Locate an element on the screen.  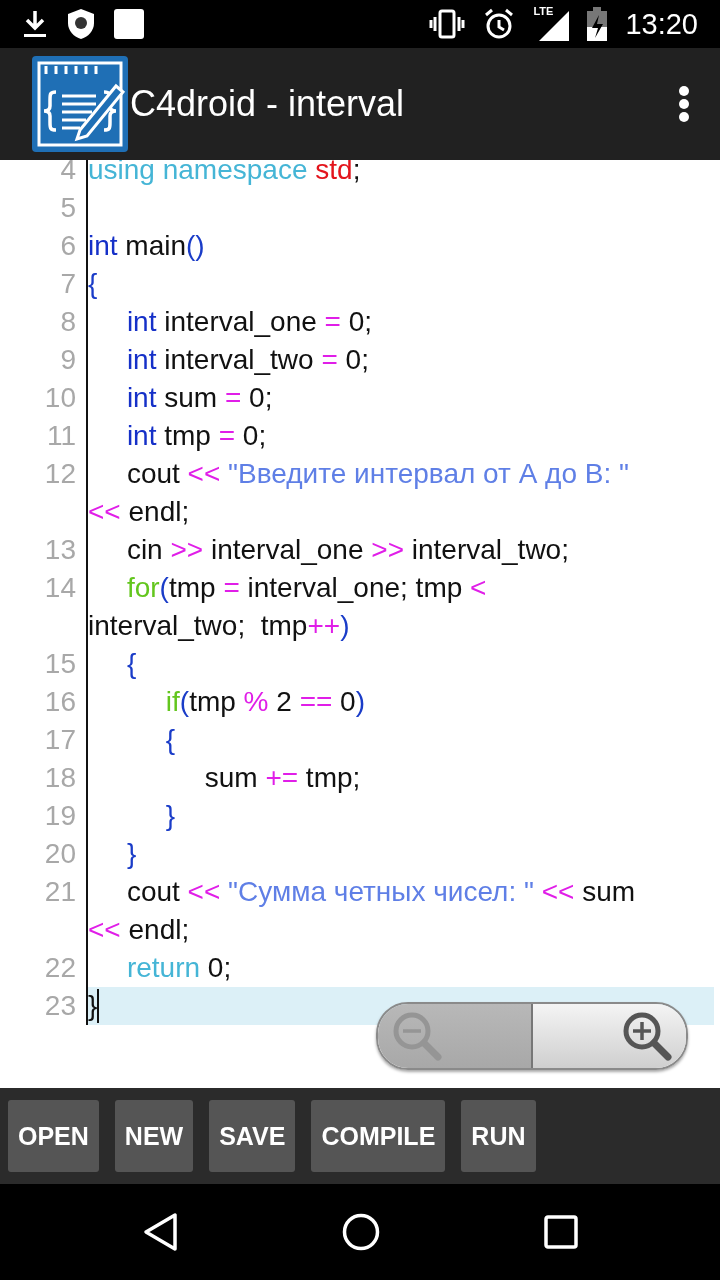
code-text: return 0; is located at coordinates (178, 968).